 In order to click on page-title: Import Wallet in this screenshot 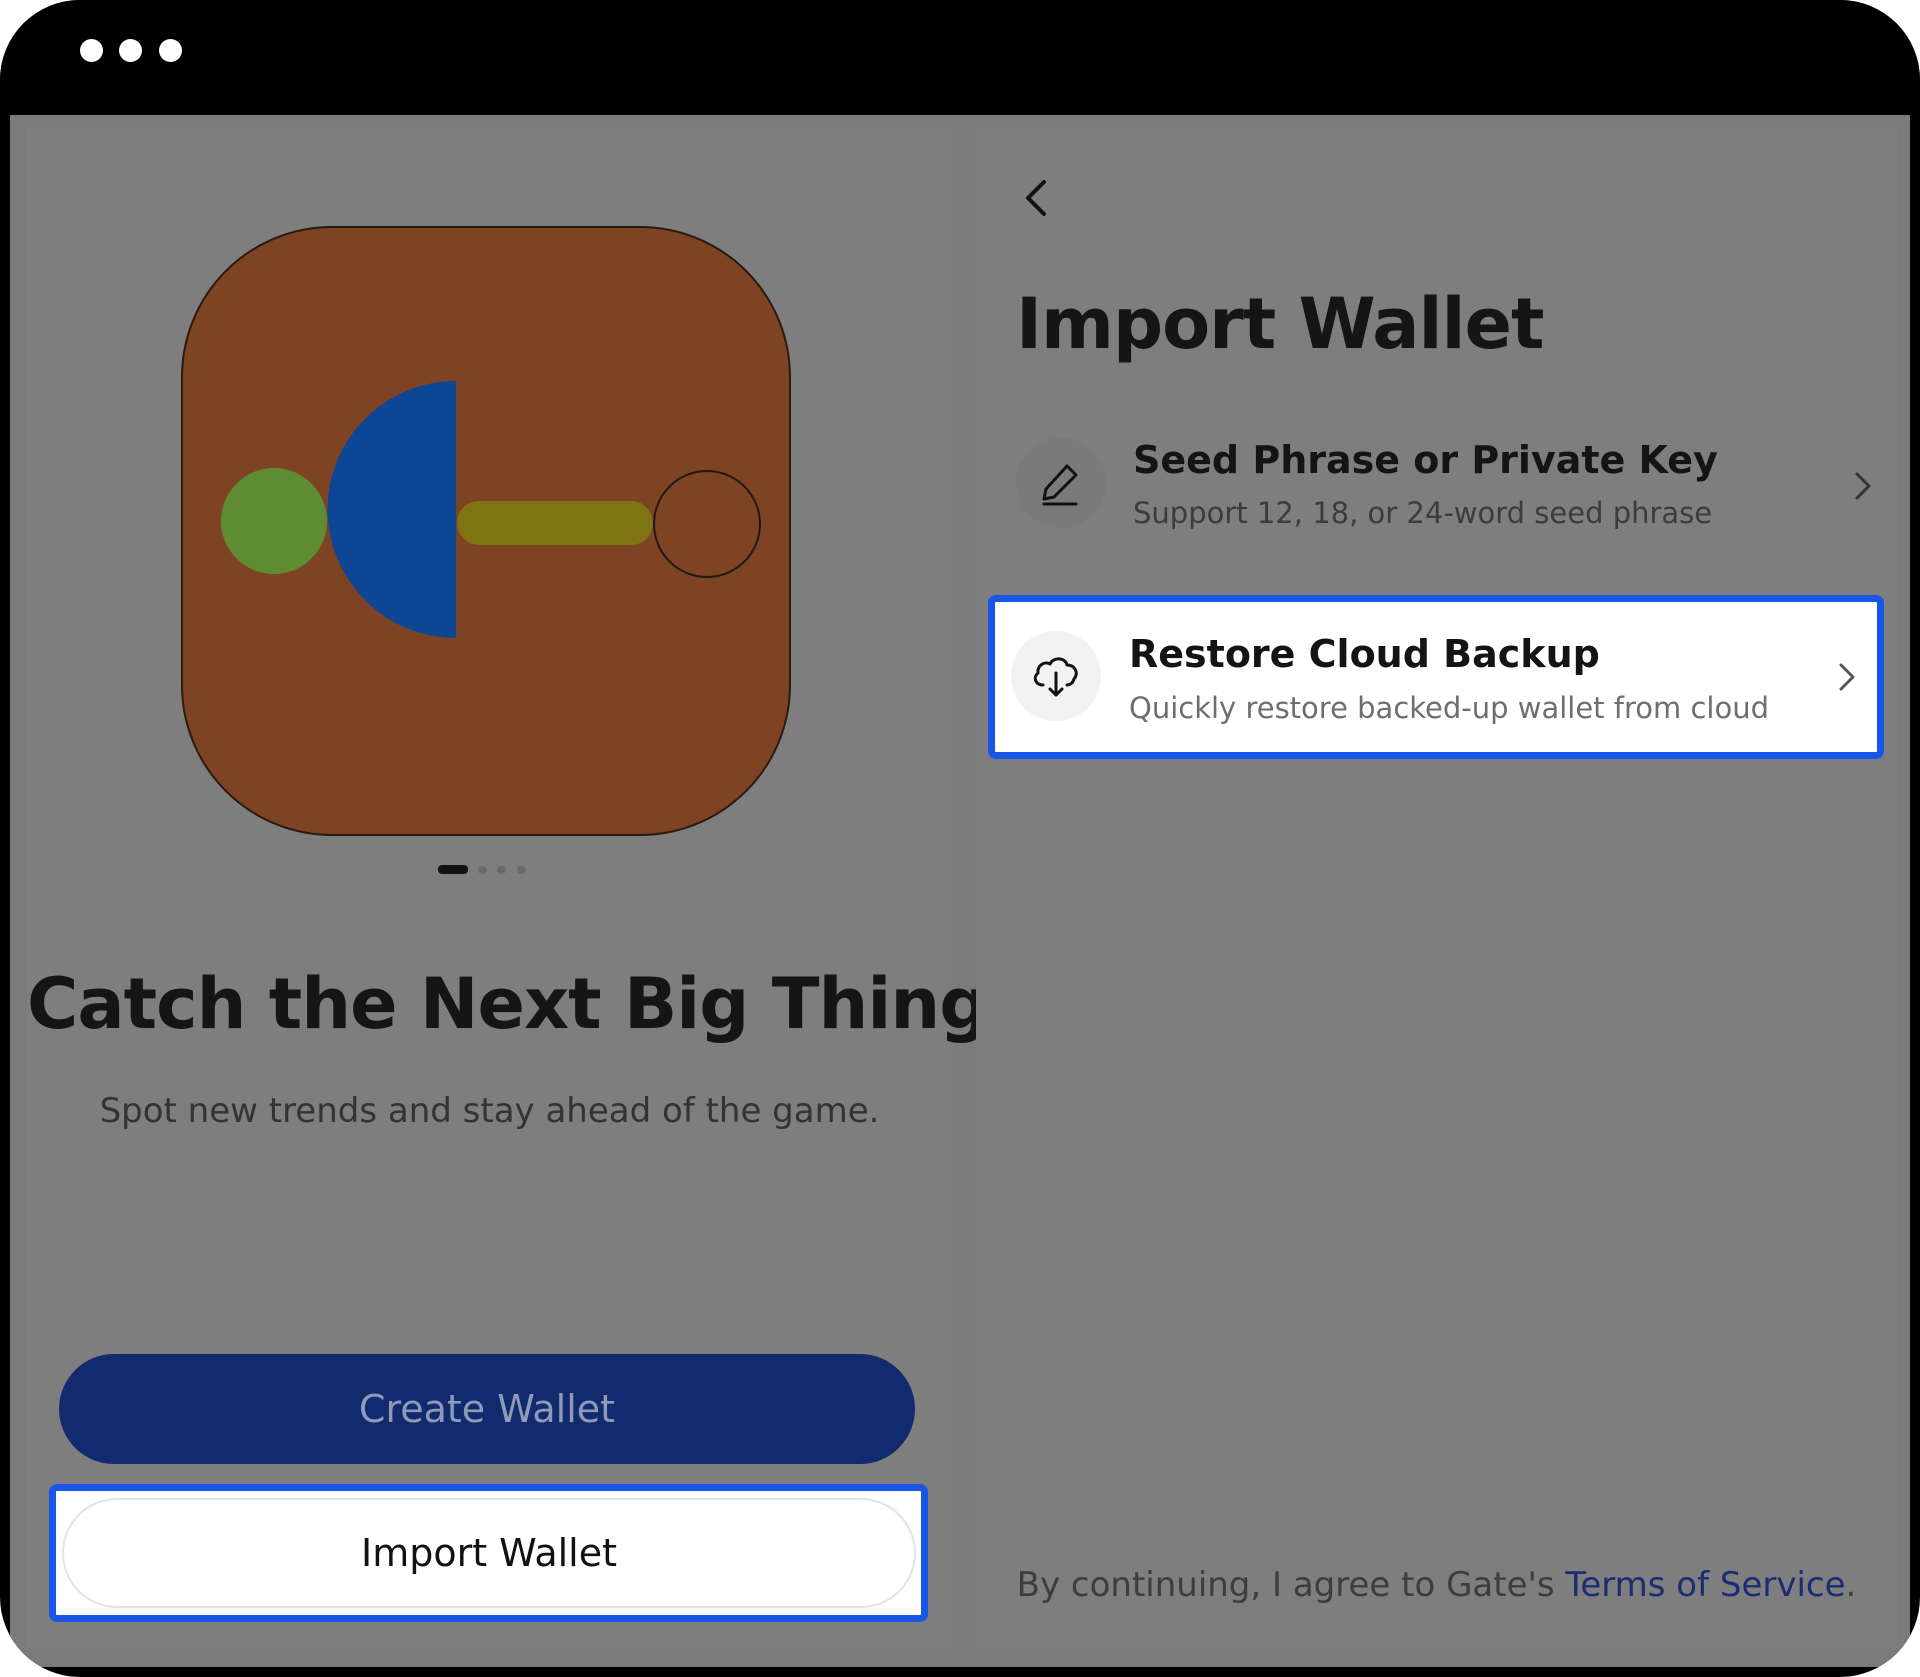, I will do `click(1280, 324)`.